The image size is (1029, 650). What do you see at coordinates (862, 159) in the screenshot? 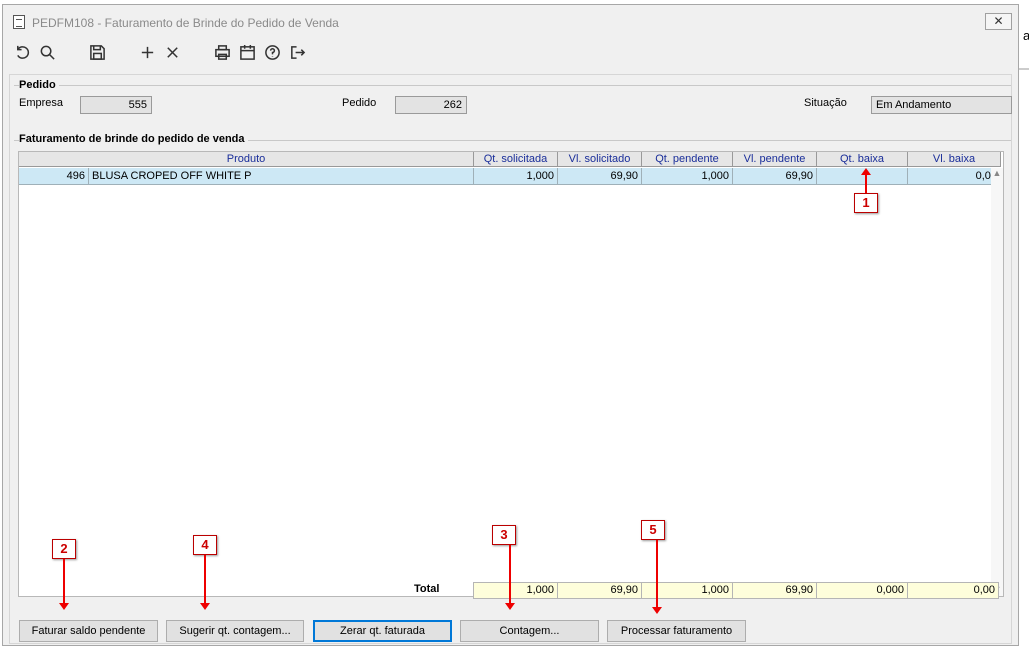
I see `column-header-qt-baixa: Qt. baixa` at bounding box center [862, 159].